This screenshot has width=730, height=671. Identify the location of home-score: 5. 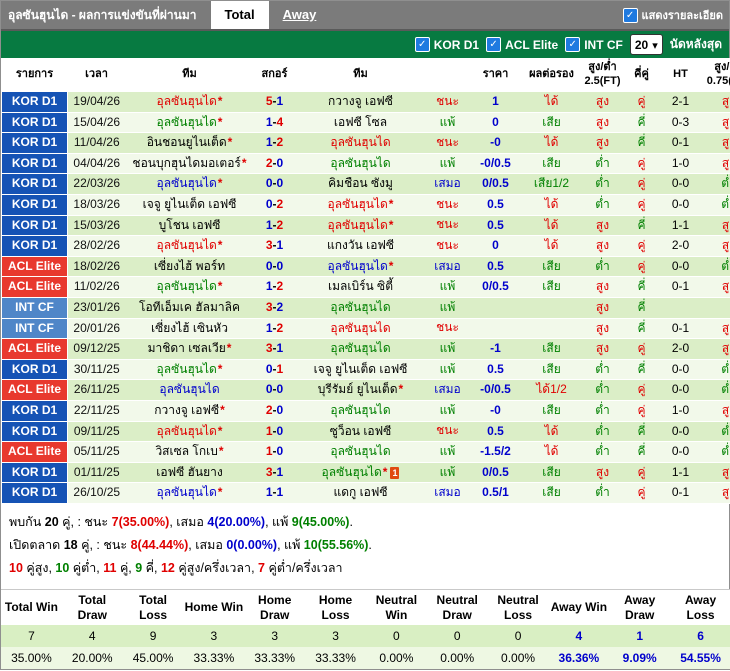
(269, 100).